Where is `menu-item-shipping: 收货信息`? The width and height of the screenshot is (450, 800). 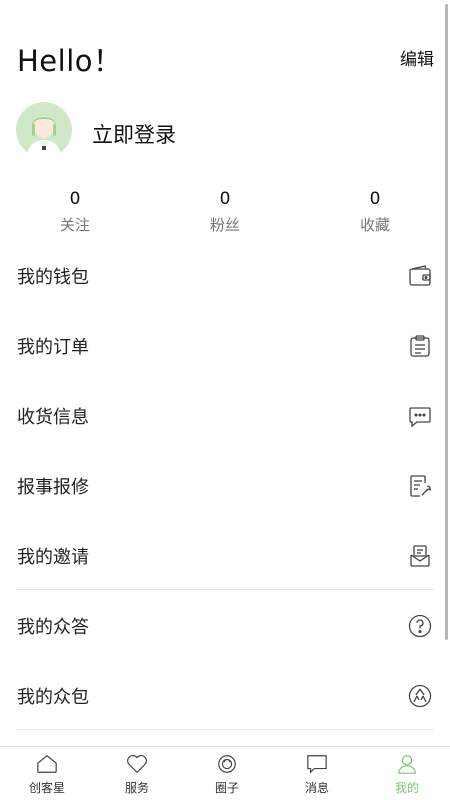 menu-item-shipping: 收货信息 is located at coordinates (225, 416).